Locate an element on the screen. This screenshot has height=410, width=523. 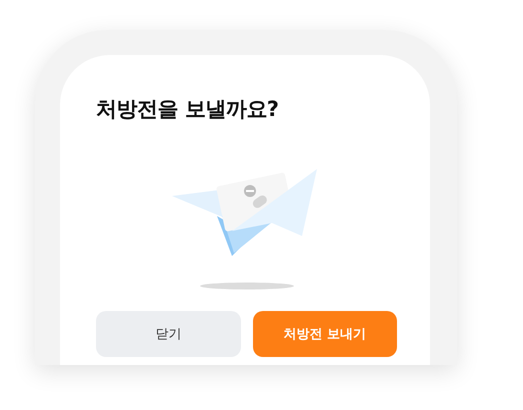
close-button: 닫기 is located at coordinates (168, 334).